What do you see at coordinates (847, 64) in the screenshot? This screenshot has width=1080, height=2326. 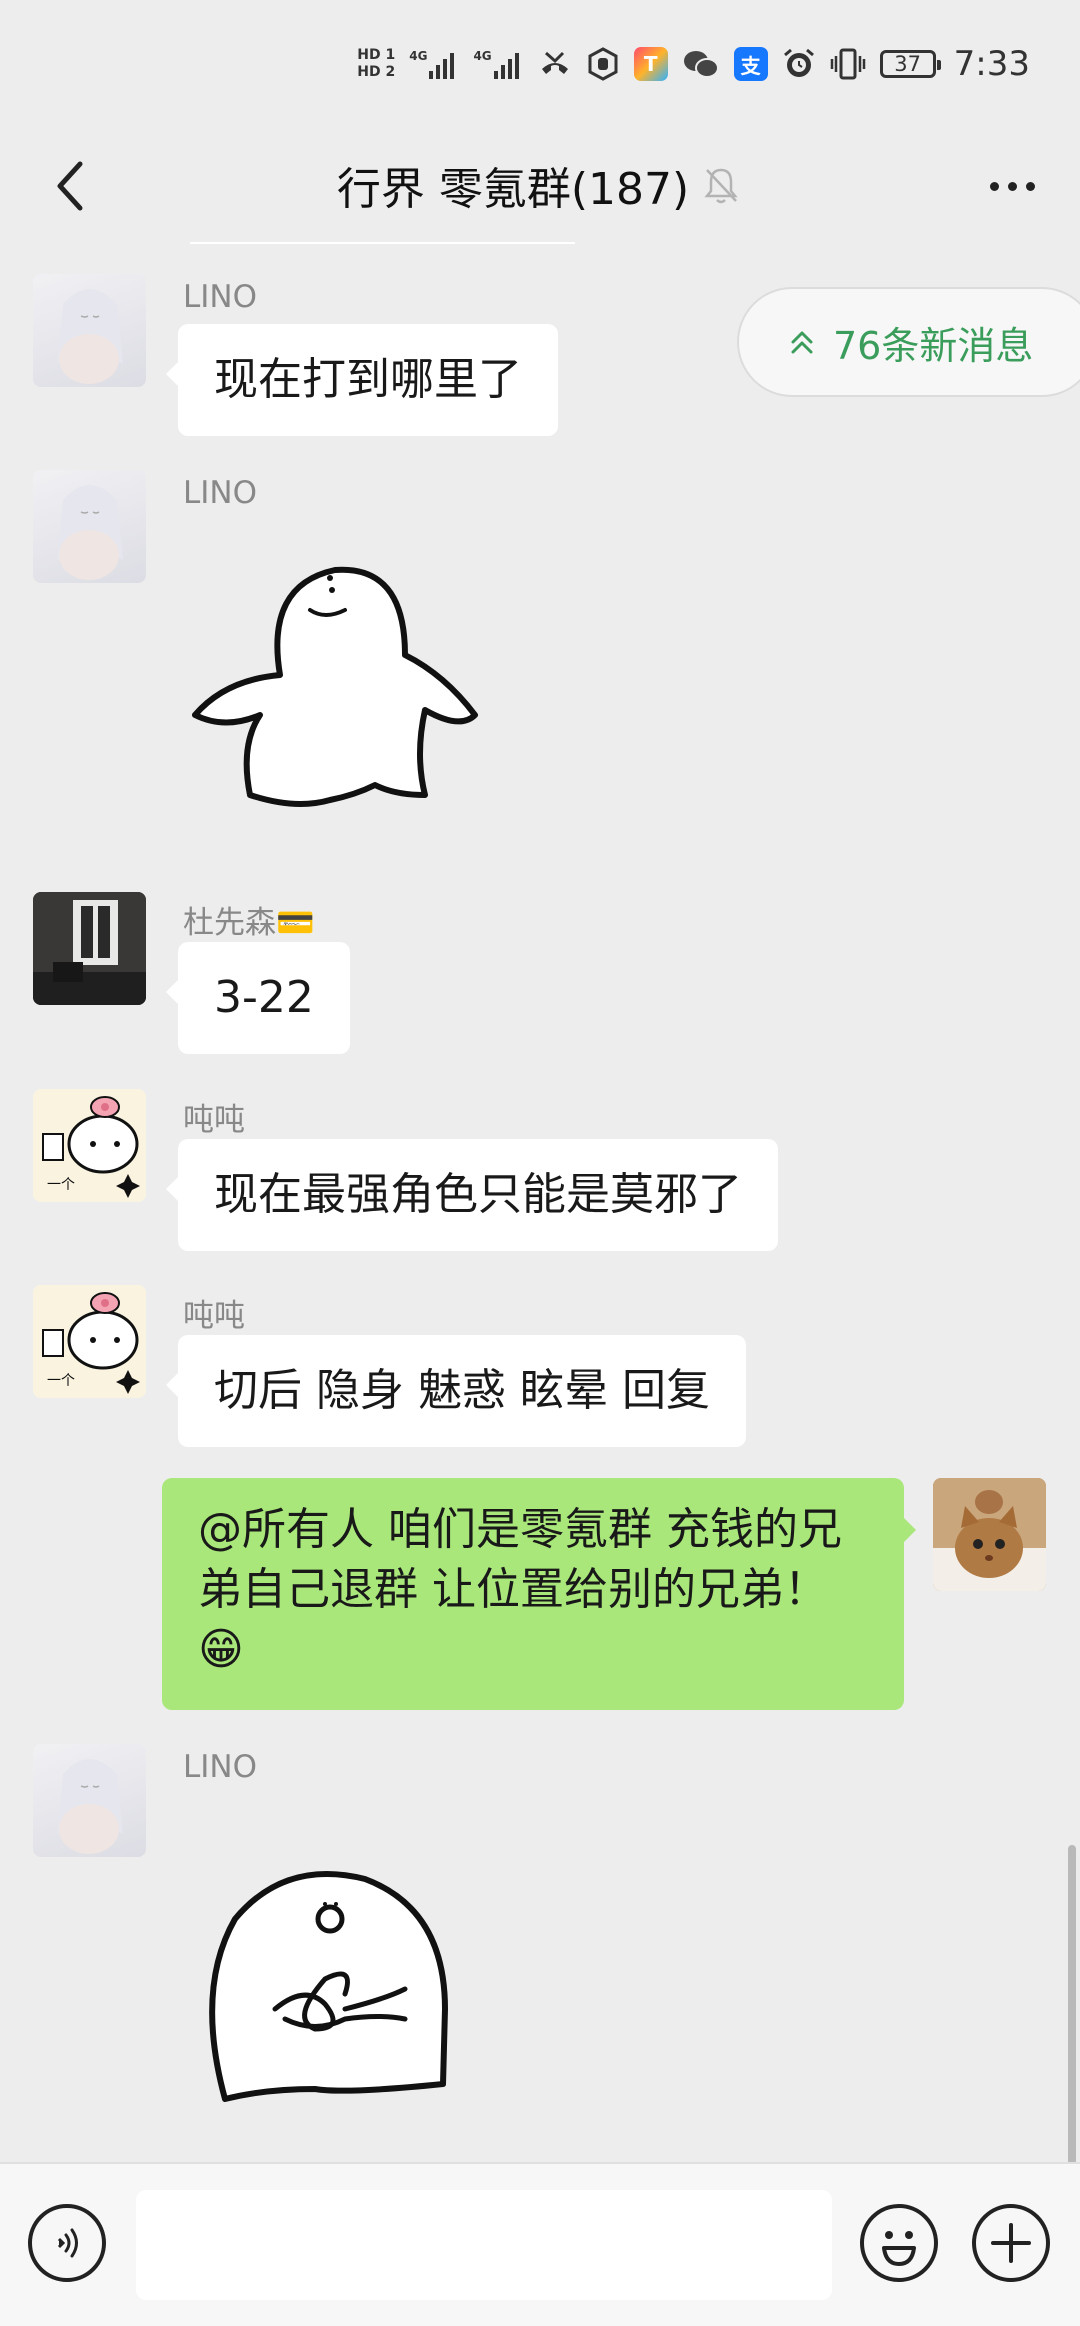 I see `vibrate-icon` at bounding box center [847, 64].